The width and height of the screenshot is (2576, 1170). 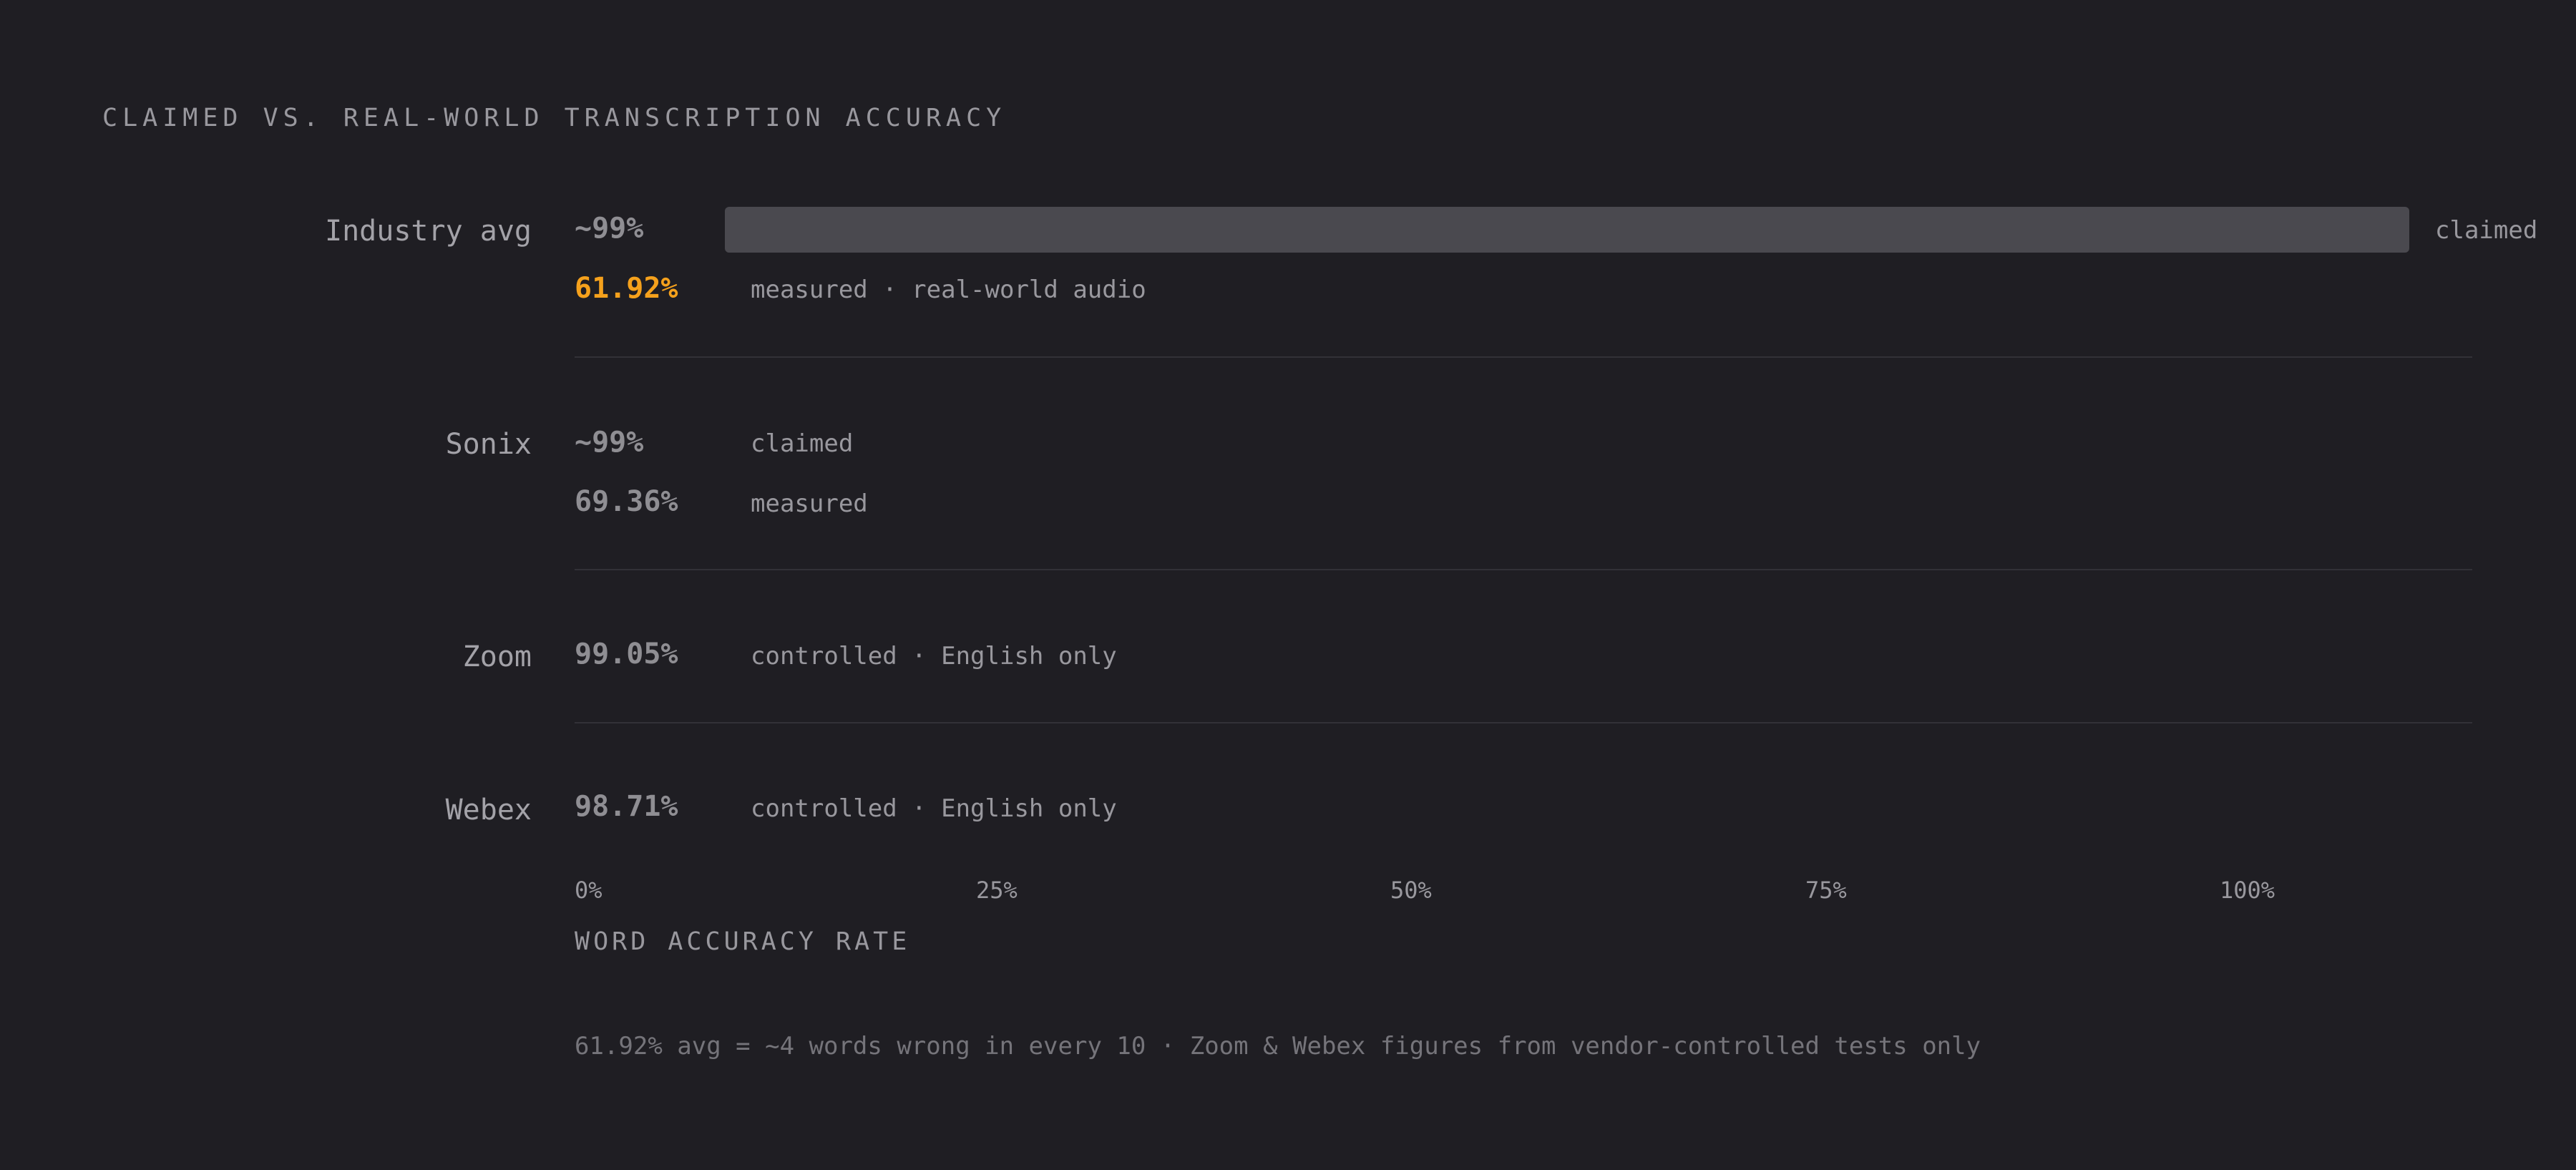 What do you see at coordinates (488, 811) in the screenshot?
I see `row-label-webex: Webex` at bounding box center [488, 811].